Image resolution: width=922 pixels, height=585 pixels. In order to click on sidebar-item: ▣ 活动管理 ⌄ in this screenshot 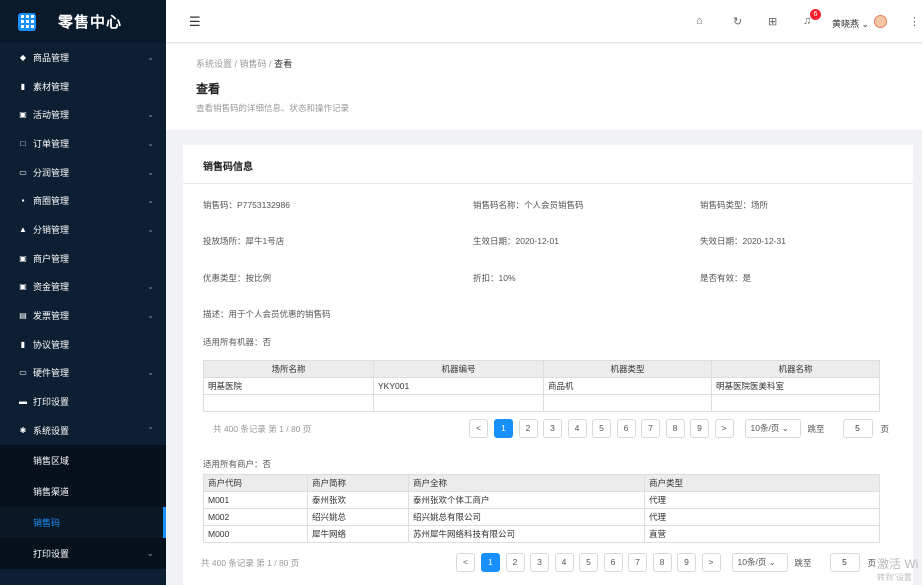, I will do `click(83, 114)`.